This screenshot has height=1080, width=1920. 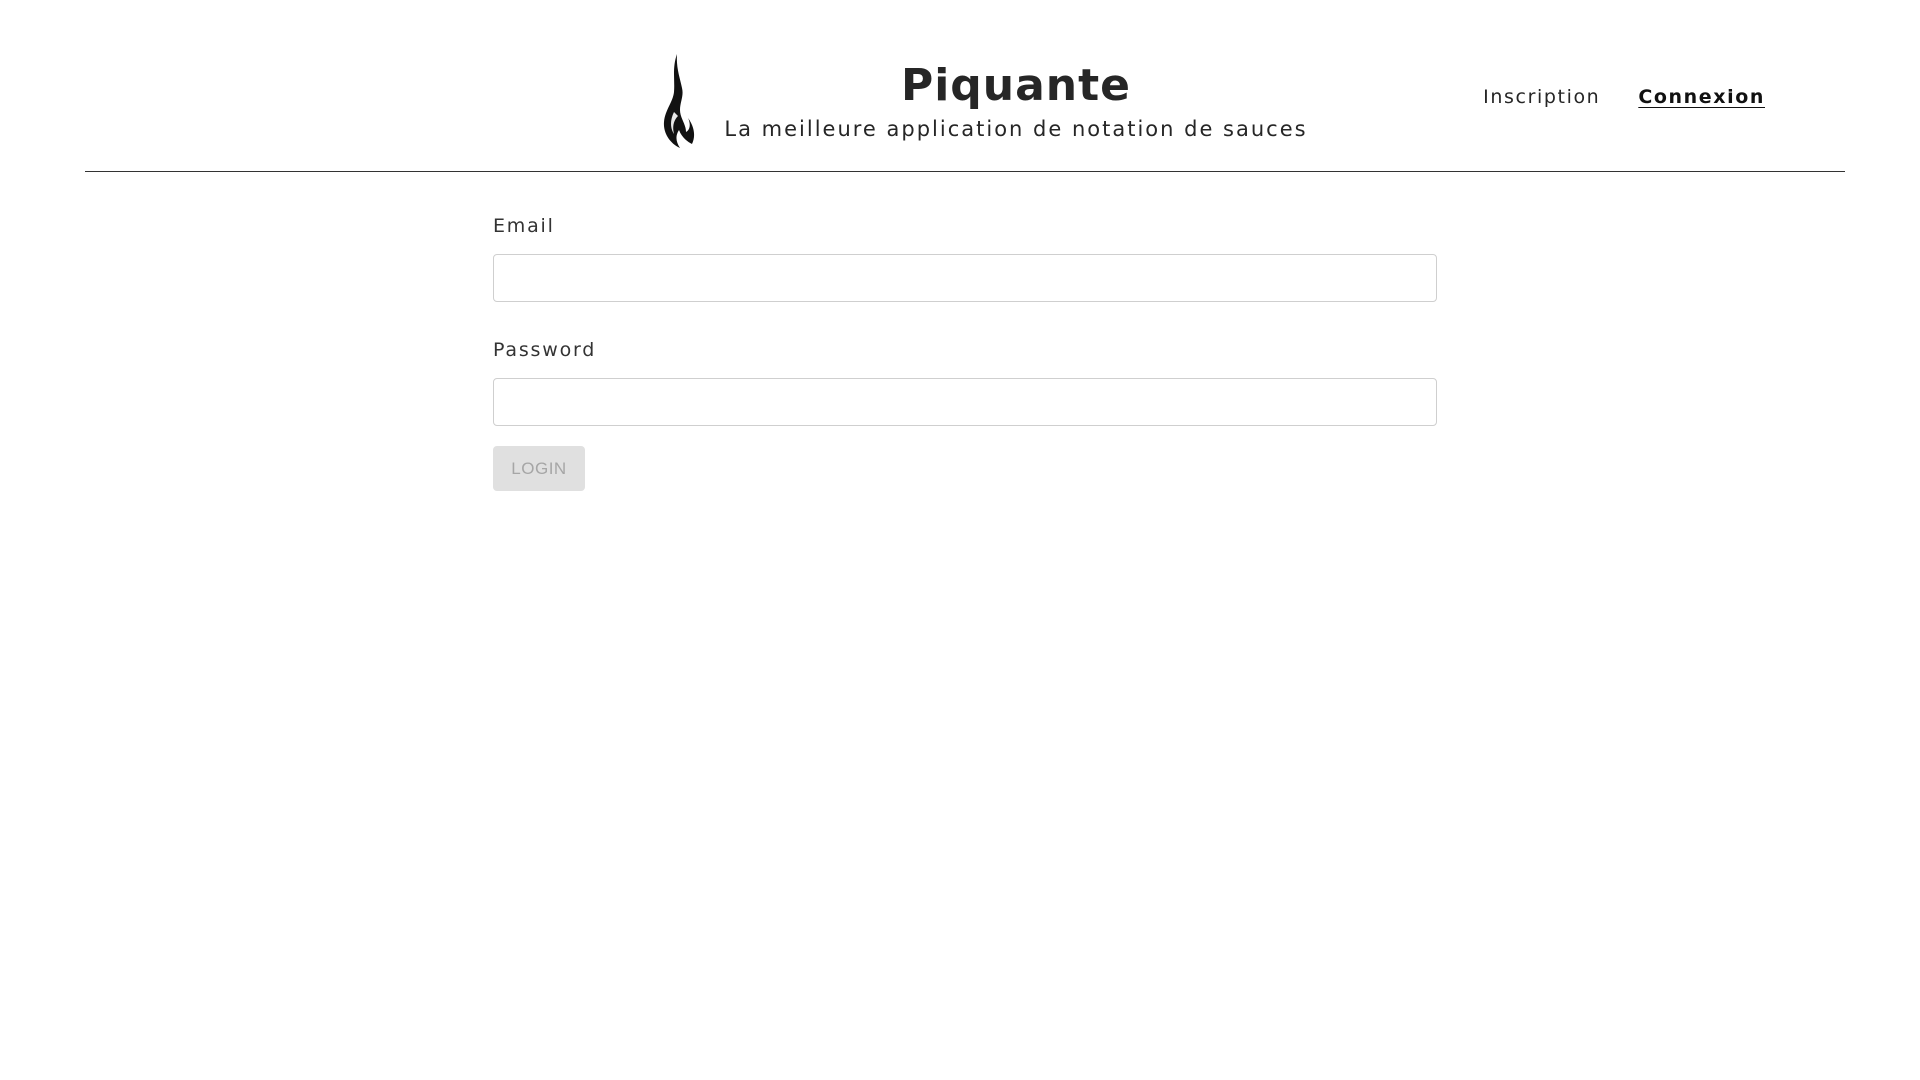 I want to click on login-form: Email Password LOGIN, so click(x=965, y=351).